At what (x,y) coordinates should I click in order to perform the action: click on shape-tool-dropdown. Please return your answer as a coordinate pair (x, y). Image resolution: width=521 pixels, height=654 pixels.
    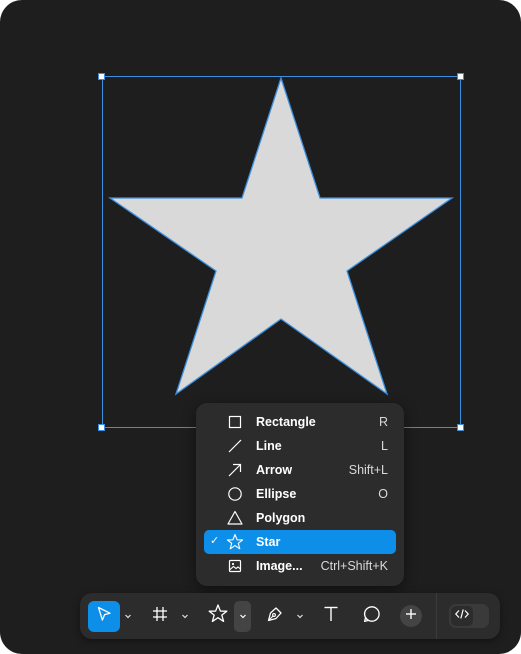
    Looking at the image, I should click on (242, 616).